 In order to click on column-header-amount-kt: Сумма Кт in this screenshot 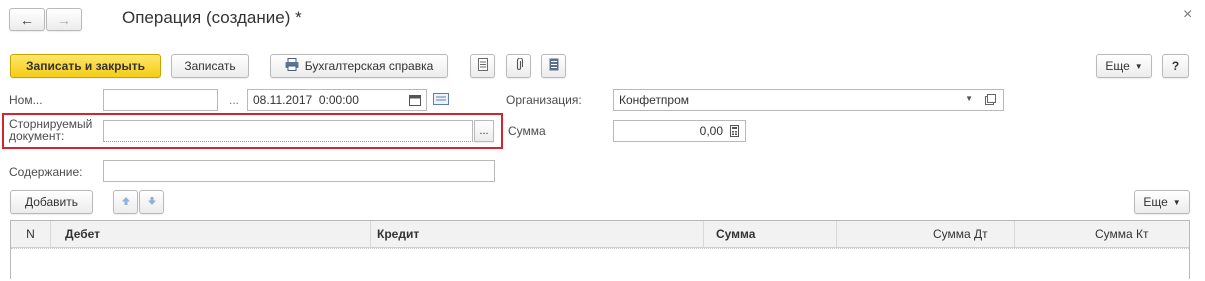, I will do `click(1102, 234)`.